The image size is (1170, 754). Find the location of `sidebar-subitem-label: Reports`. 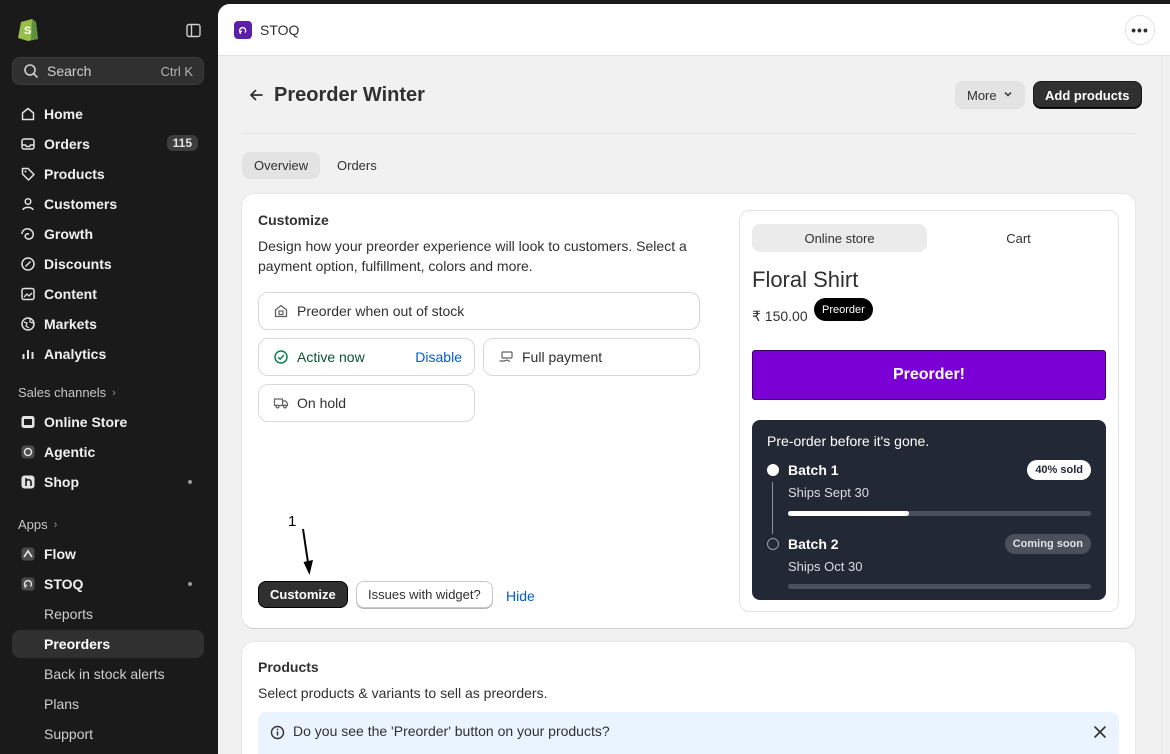

sidebar-subitem-label: Reports is located at coordinates (69, 614).